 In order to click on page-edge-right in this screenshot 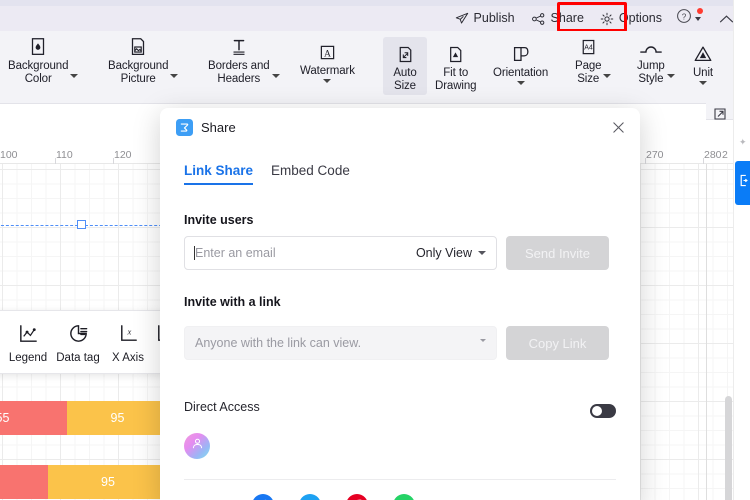, I will do `click(706, 332)`.